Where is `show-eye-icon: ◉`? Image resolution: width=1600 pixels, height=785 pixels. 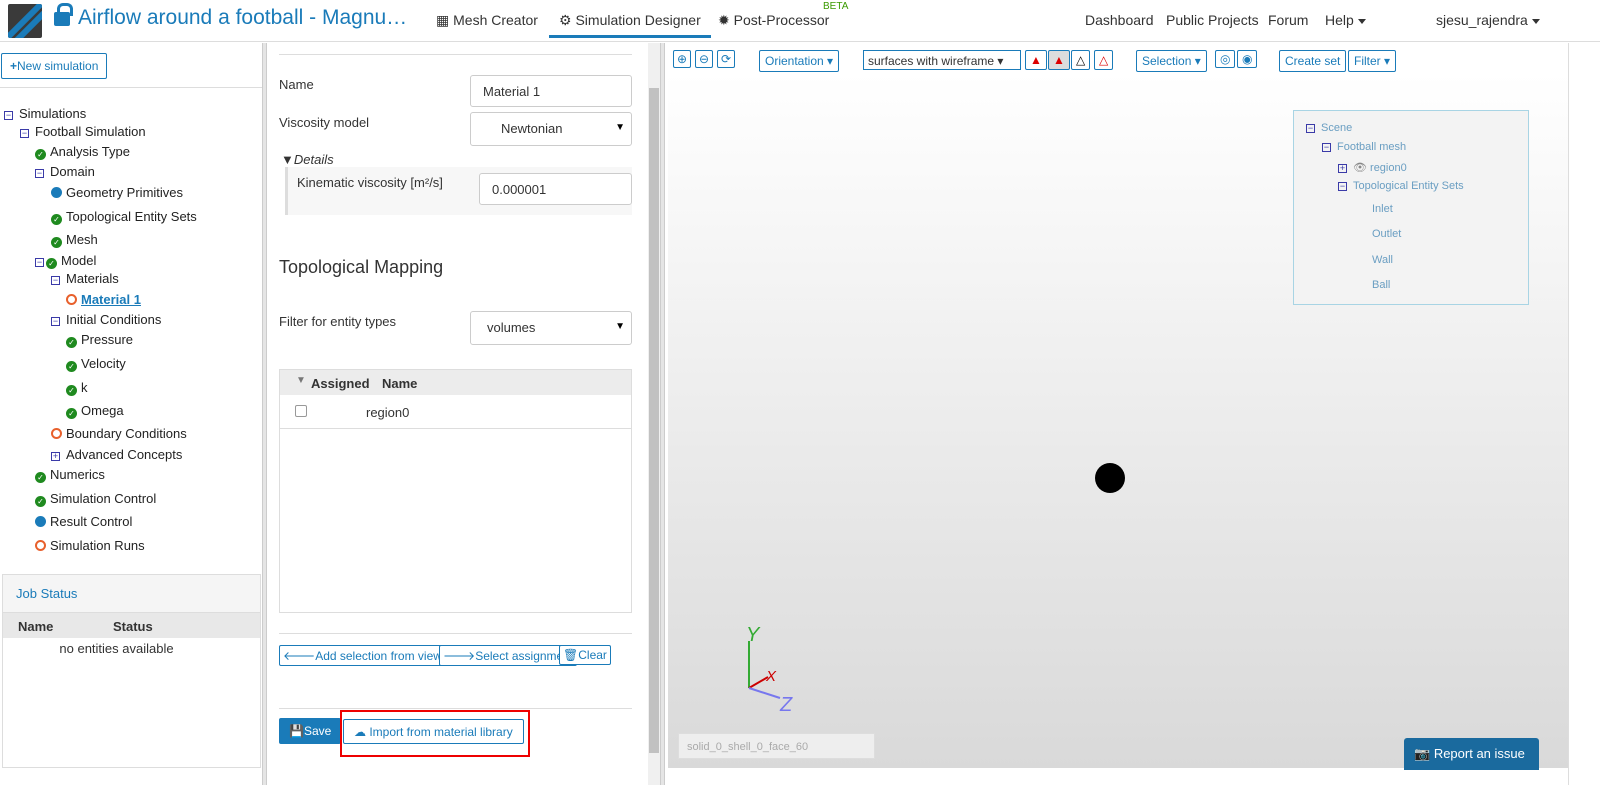 show-eye-icon: ◉ is located at coordinates (1247, 59).